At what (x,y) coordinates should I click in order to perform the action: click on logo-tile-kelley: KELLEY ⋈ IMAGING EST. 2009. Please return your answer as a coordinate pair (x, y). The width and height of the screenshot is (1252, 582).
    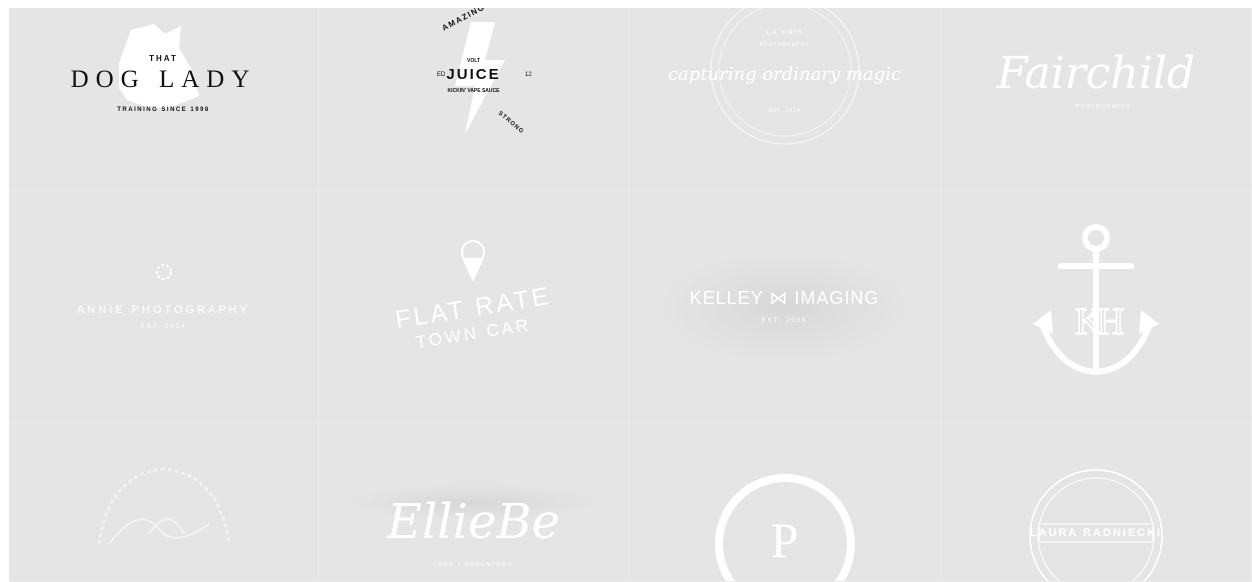
    Looking at the image, I should click on (785, 308).